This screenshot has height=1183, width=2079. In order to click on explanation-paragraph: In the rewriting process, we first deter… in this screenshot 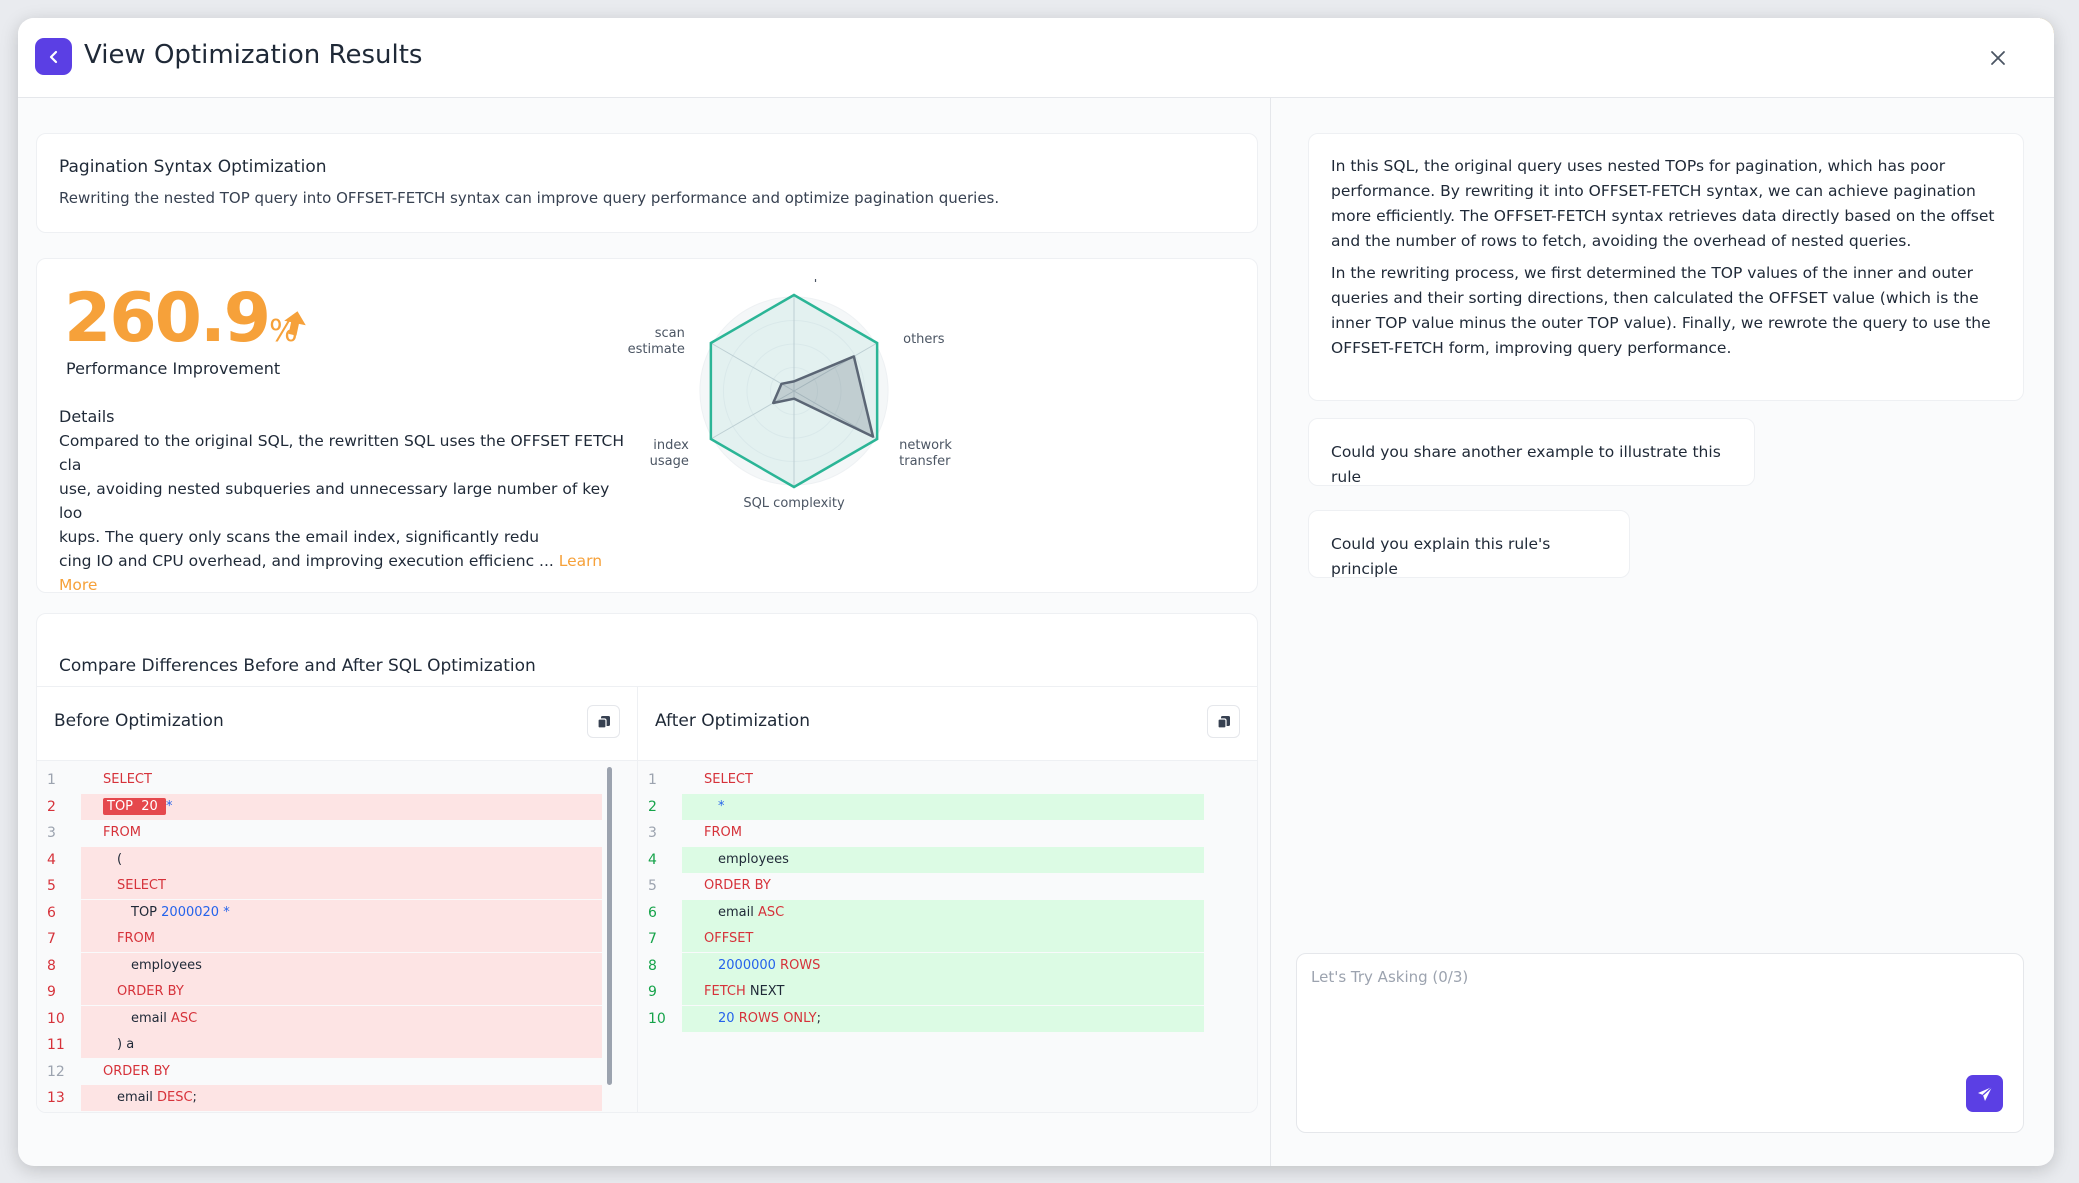, I will do `click(1661, 310)`.